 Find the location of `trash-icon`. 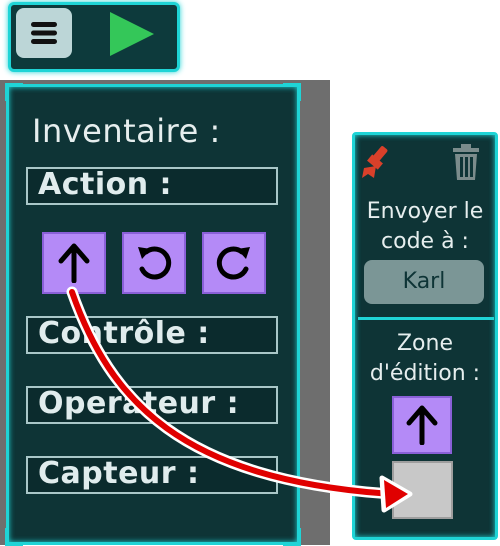

trash-icon is located at coordinates (466, 163).